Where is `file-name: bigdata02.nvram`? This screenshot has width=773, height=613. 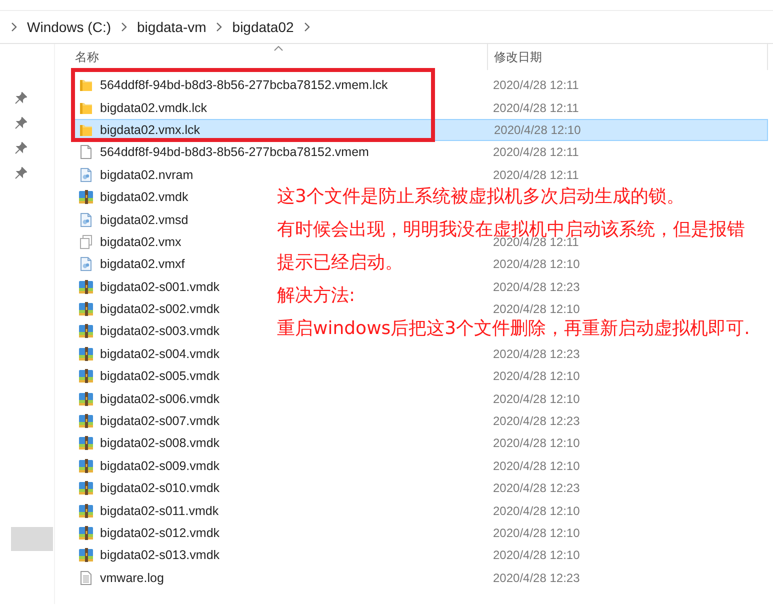 file-name: bigdata02.nvram is located at coordinates (147, 175).